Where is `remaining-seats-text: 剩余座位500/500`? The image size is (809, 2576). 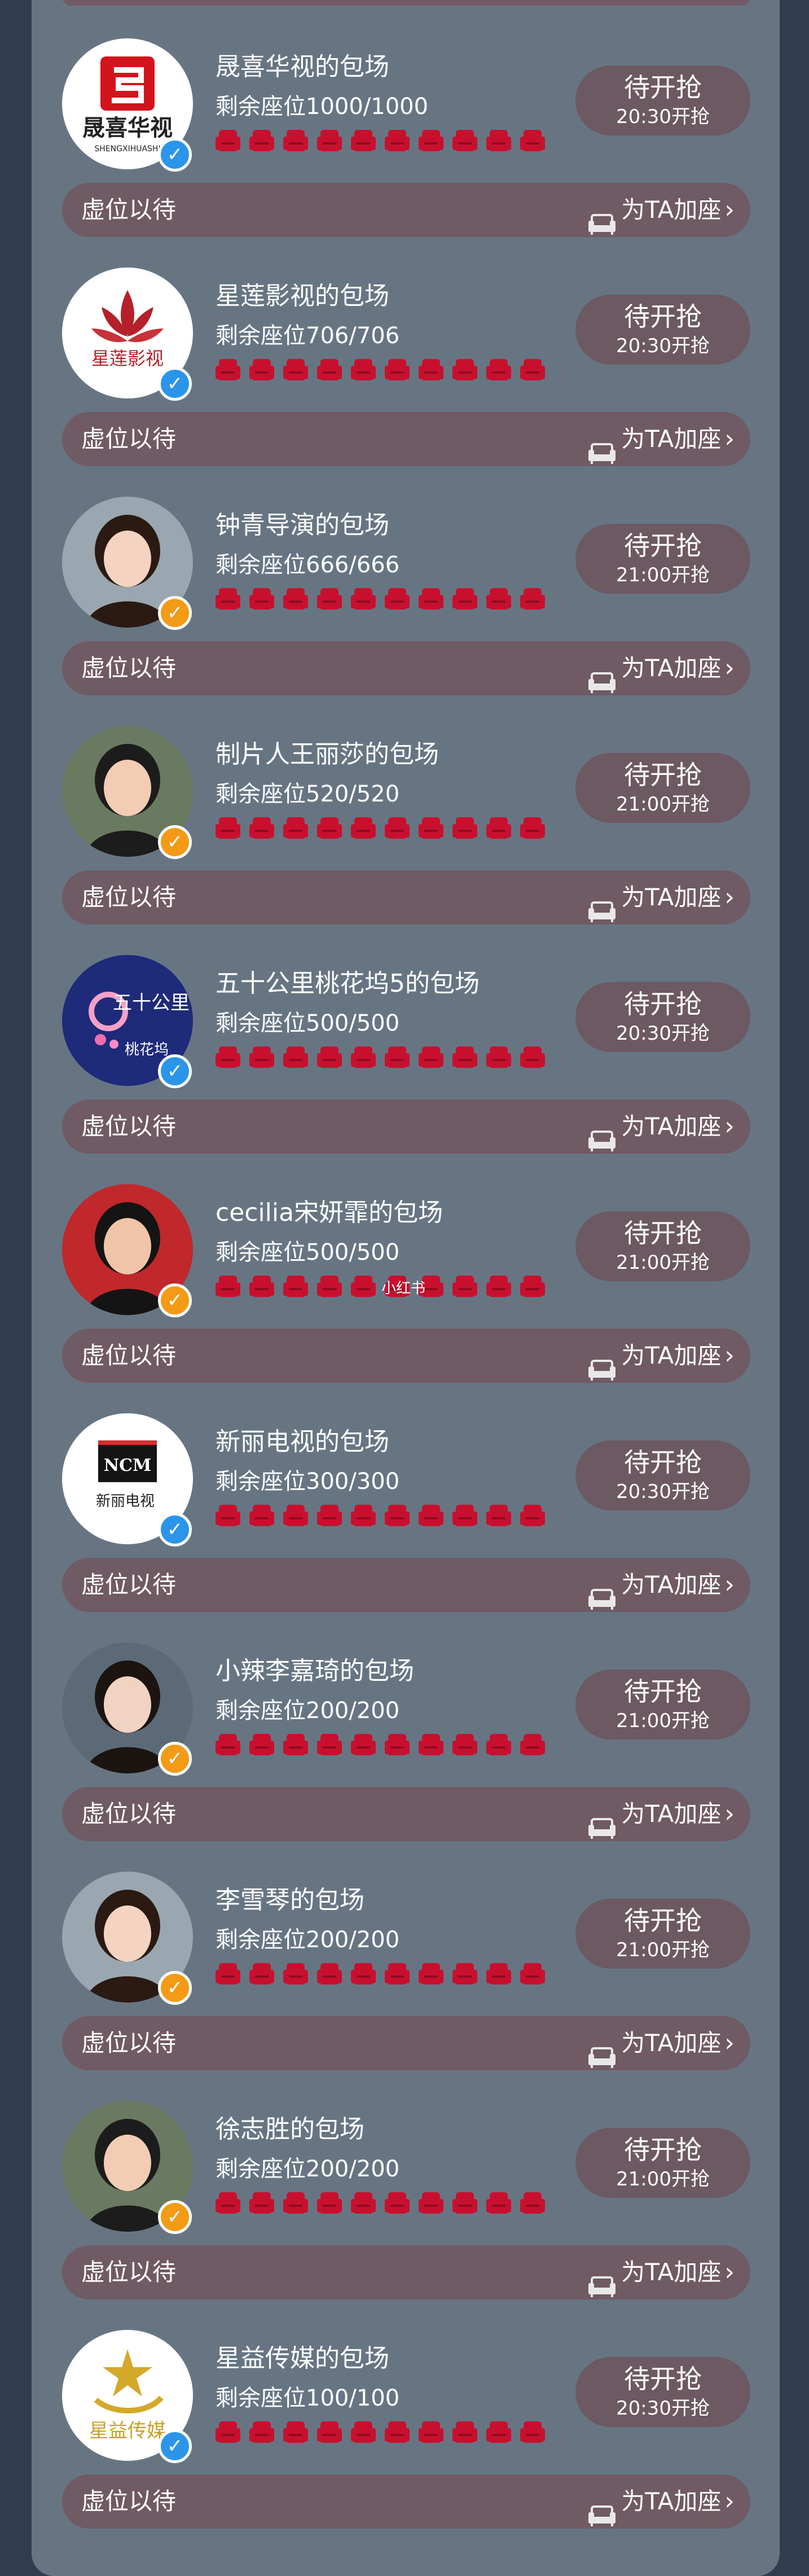
remaining-seats-text: 剩余座位500/500 is located at coordinates (308, 1252).